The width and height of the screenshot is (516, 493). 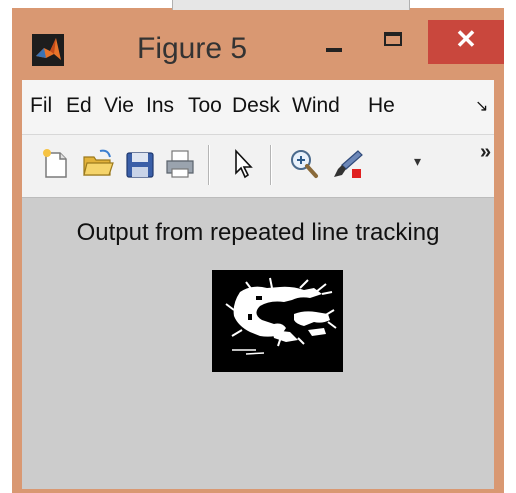 What do you see at coordinates (350, 164) in the screenshot?
I see `brush-icon` at bounding box center [350, 164].